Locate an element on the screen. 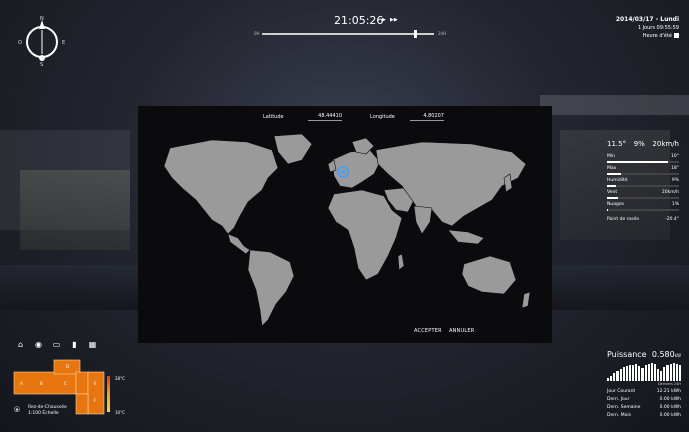 Image resolution: width=689 pixels, height=432 pixels. power-value: 0.580 is located at coordinates (663, 354).